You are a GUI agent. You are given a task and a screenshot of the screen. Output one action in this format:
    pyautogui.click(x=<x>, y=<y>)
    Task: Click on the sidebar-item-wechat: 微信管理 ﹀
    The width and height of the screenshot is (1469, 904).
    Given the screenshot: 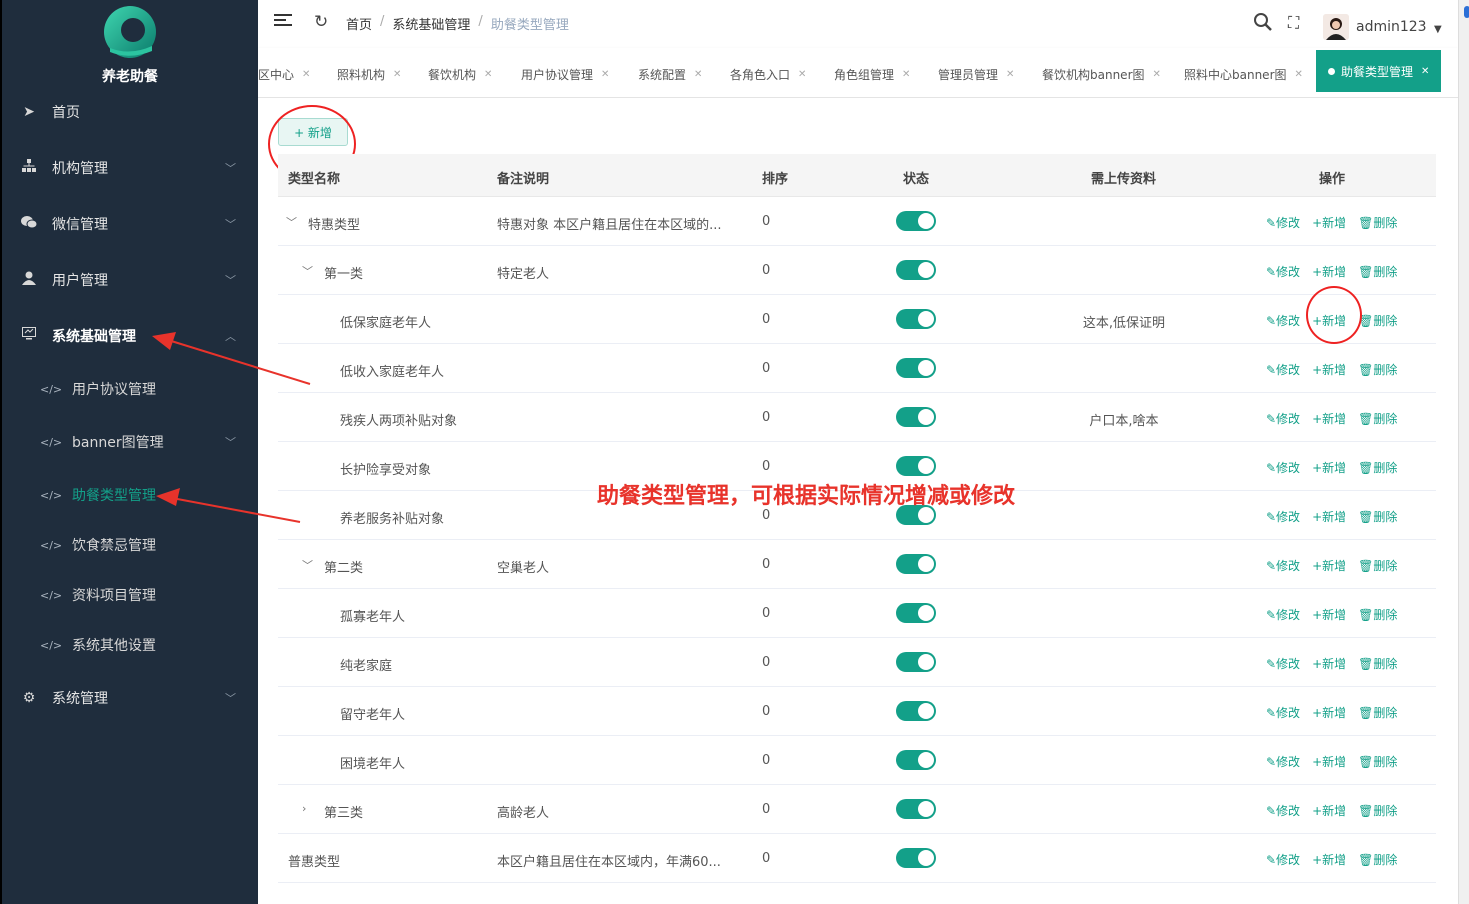 What is the action you would take?
    pyautogui.click(x=129, y=224)
    